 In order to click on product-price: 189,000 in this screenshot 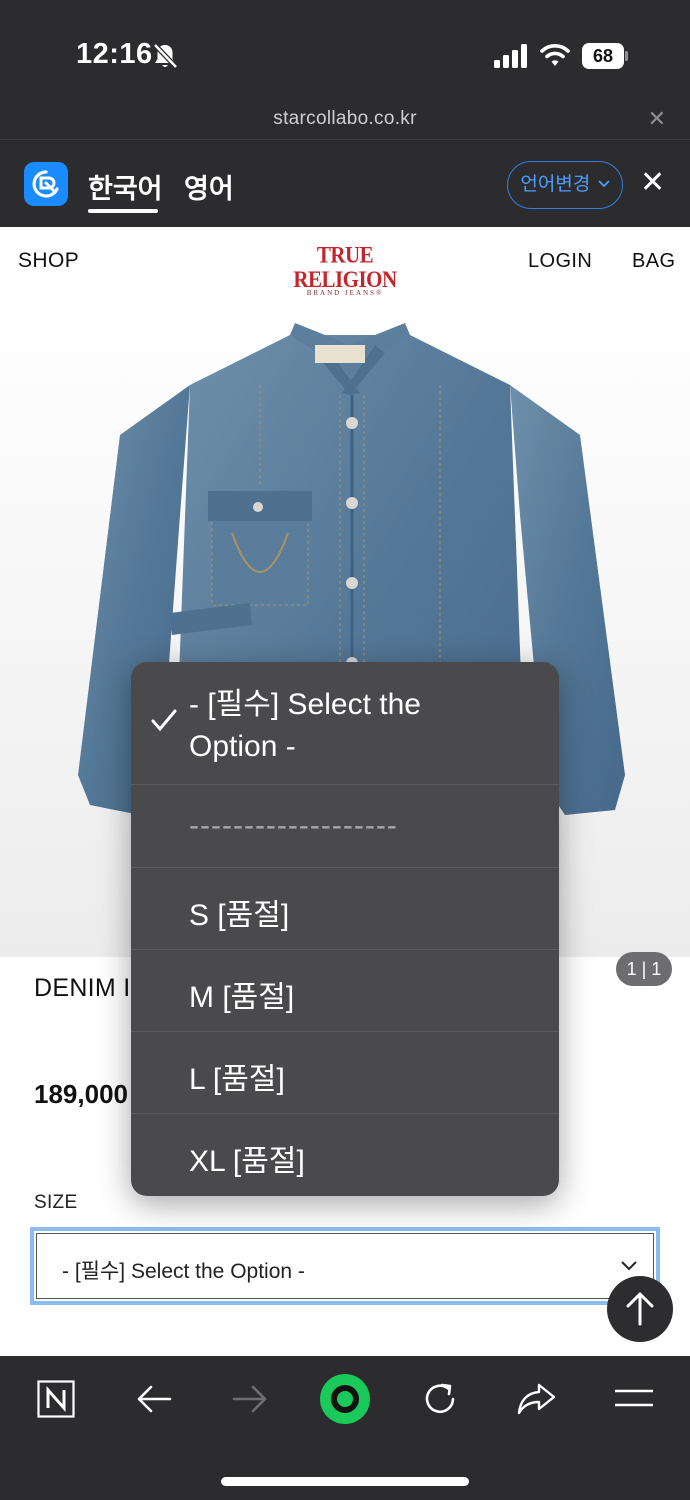, I will do `click(81, 1094)`.